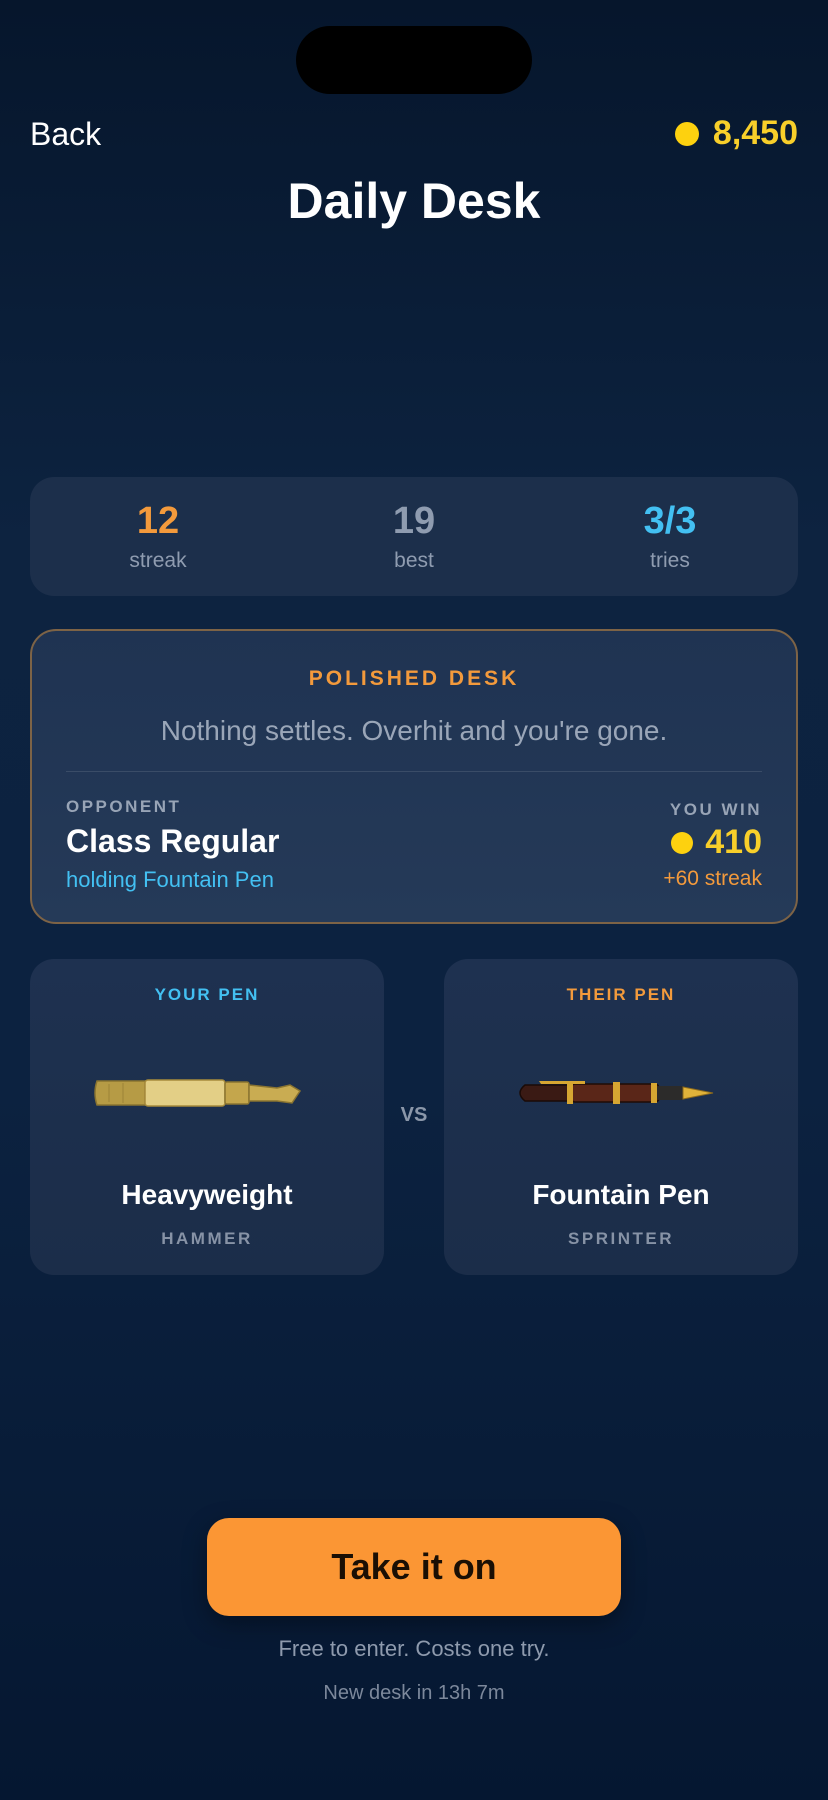 The height and width of the screenshot is (1800, 828). What do you see at coordinates (621, 1238) in the screenshot?
I see `their-pen-class: SPRINTER` at bounding box center [621, 1238].